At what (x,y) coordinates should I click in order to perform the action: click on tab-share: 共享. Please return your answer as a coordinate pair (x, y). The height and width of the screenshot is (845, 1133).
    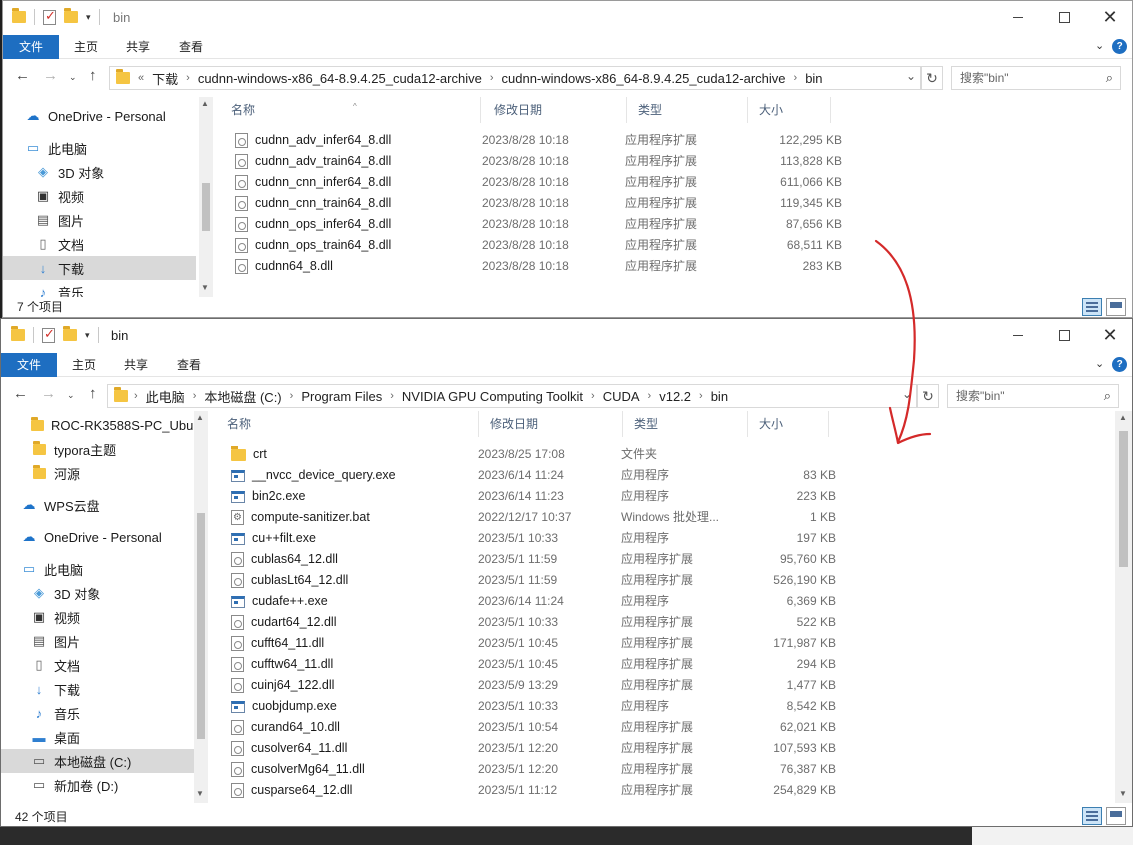
    Looking at the image, I should click on (138, 47).